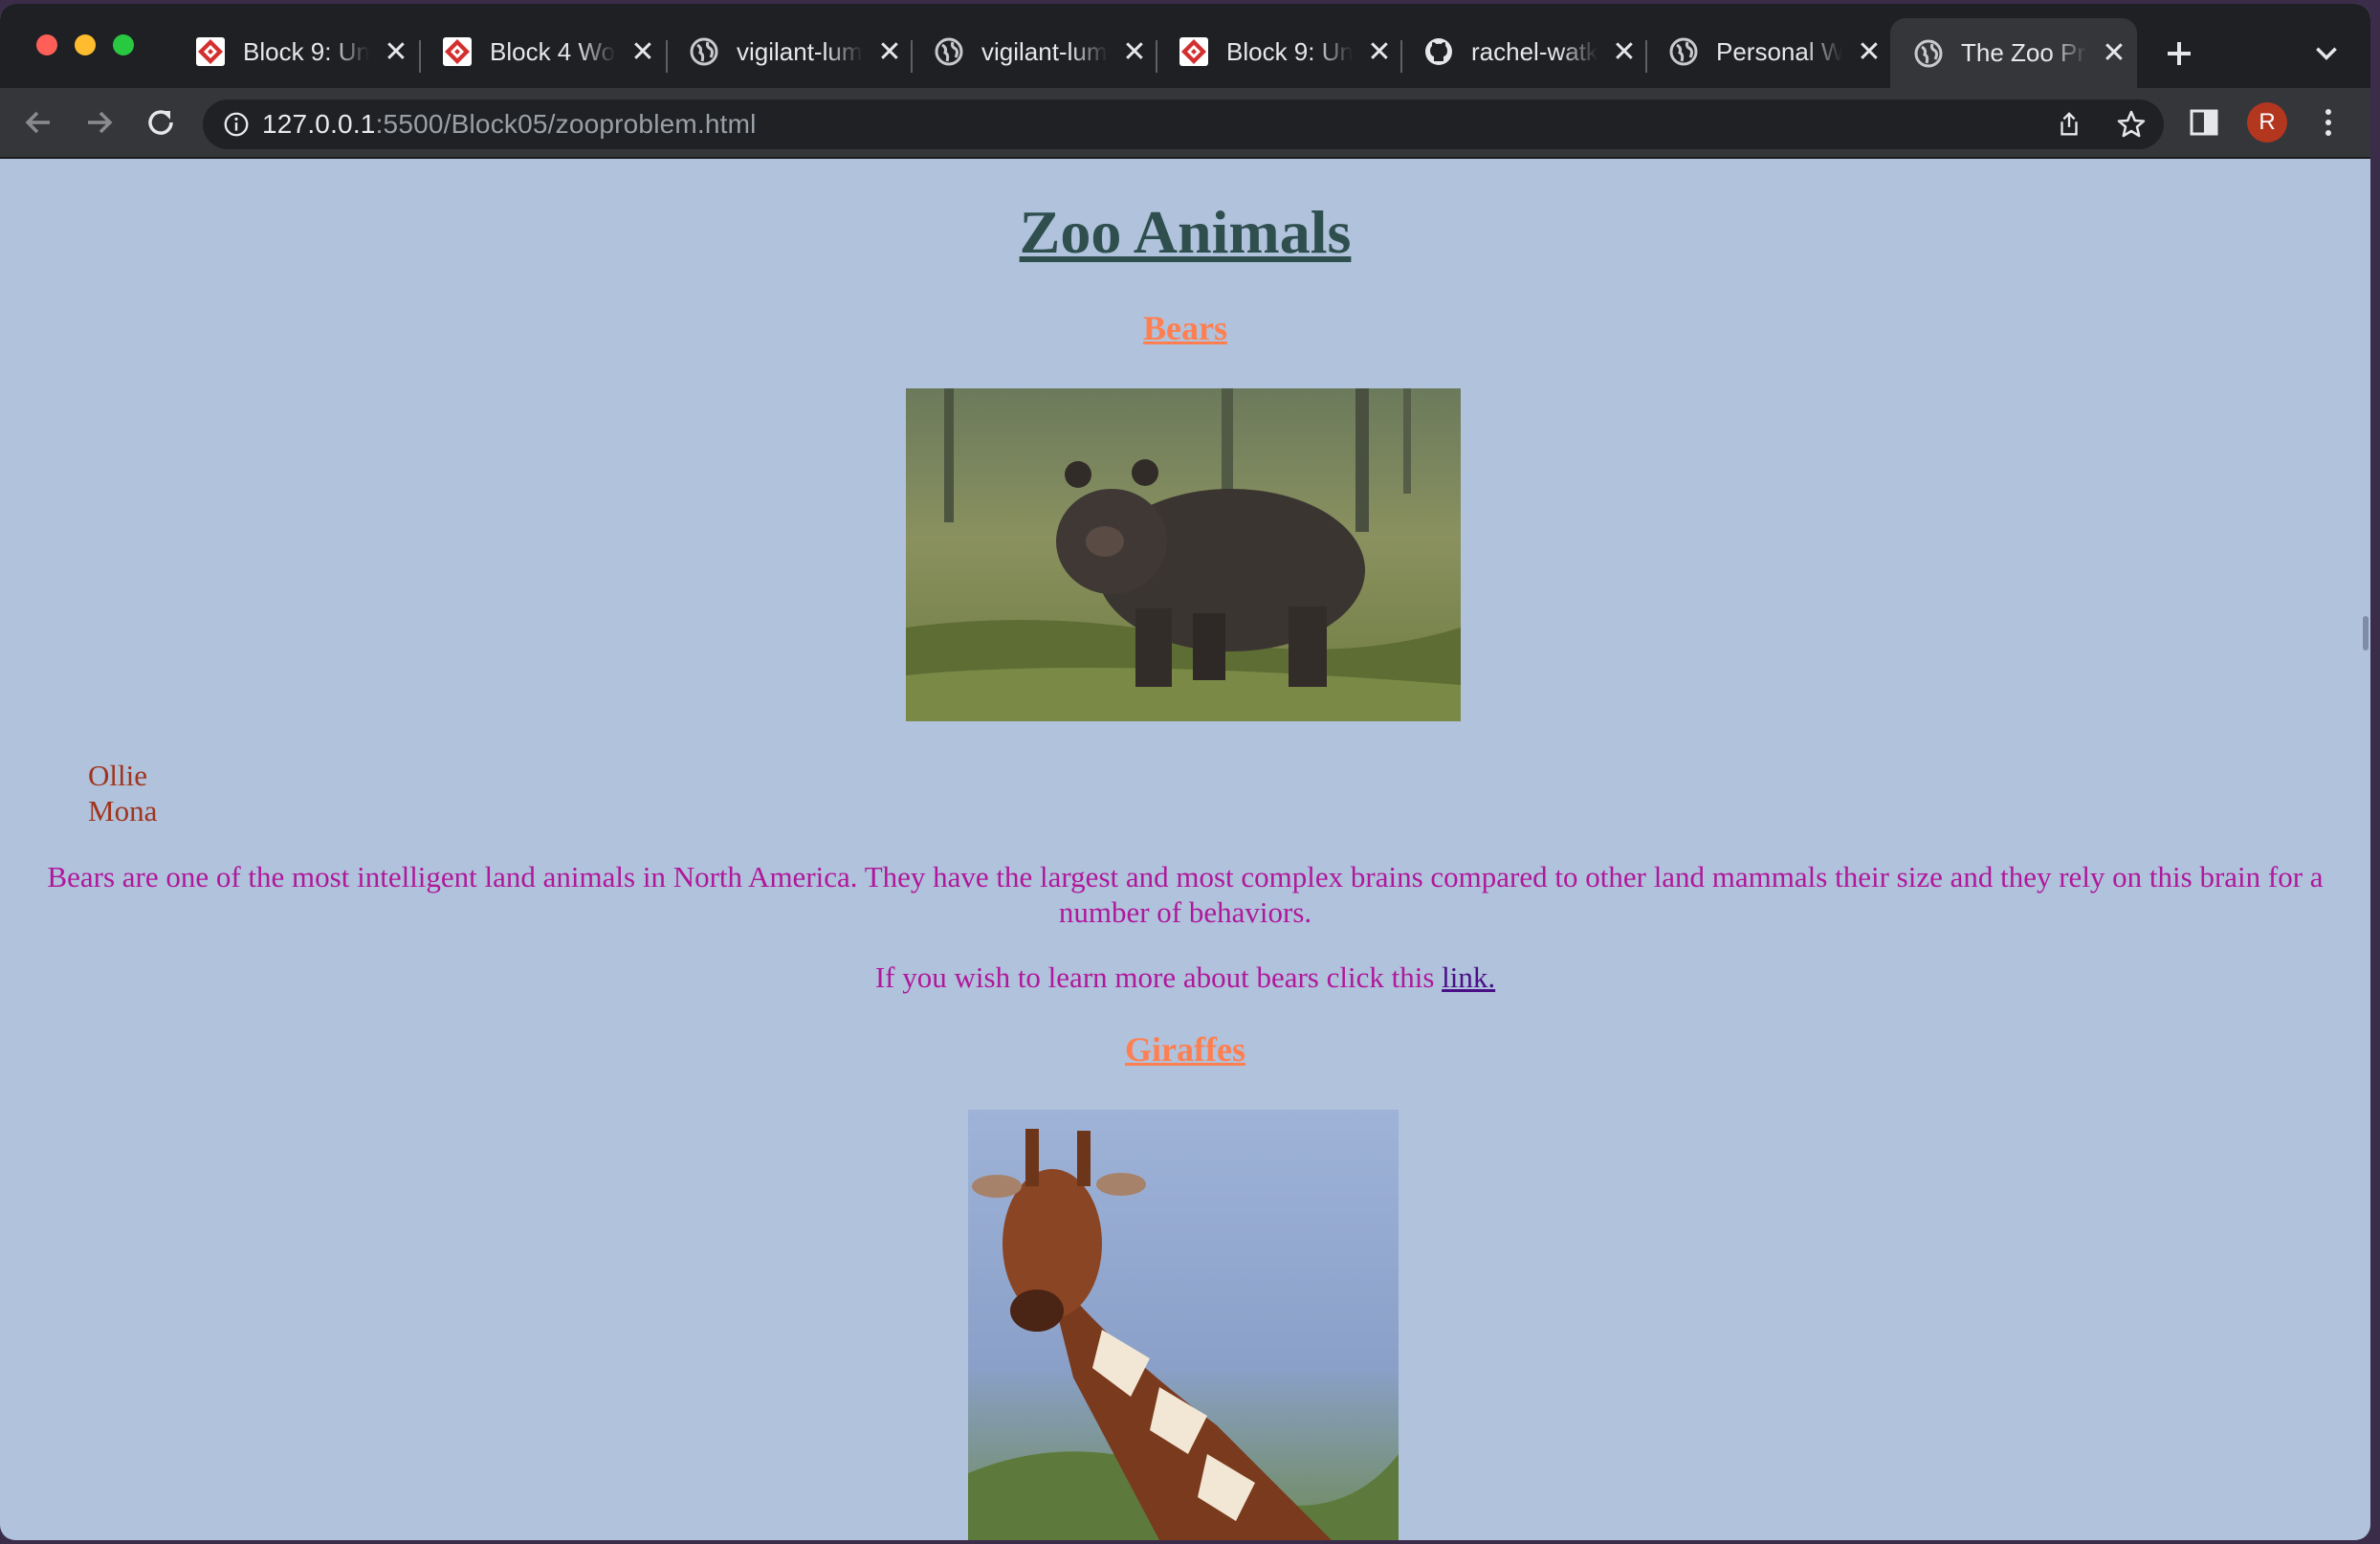 The width and height of the screenshot is (2380, 1544). Describe the element at coordinates (553, 51) in the screenshot. I see `tab-label: Block 4 Workshop` at that location.